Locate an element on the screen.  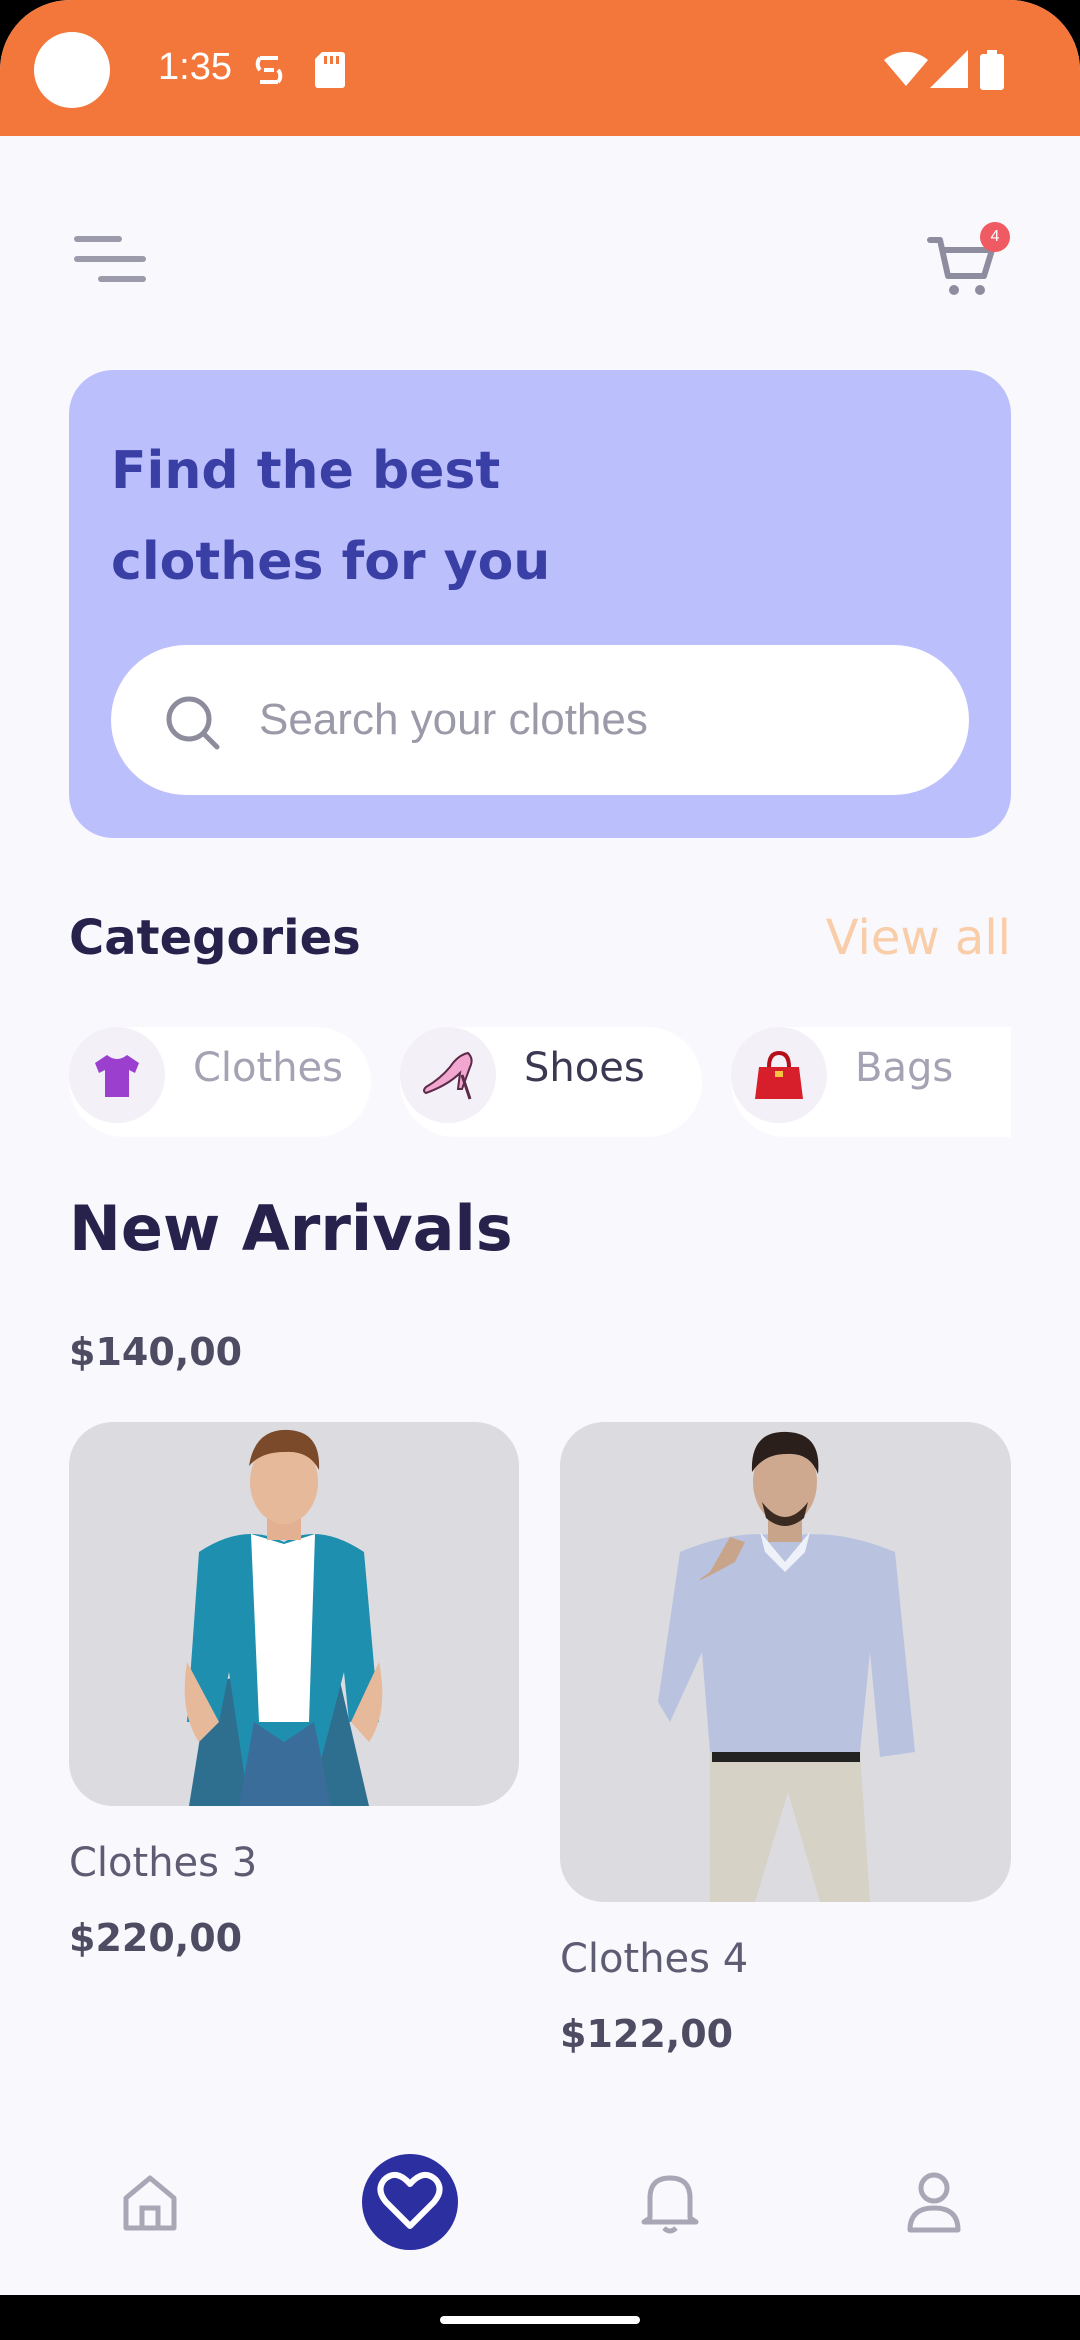
search-box is located at coordinates (540, 720).